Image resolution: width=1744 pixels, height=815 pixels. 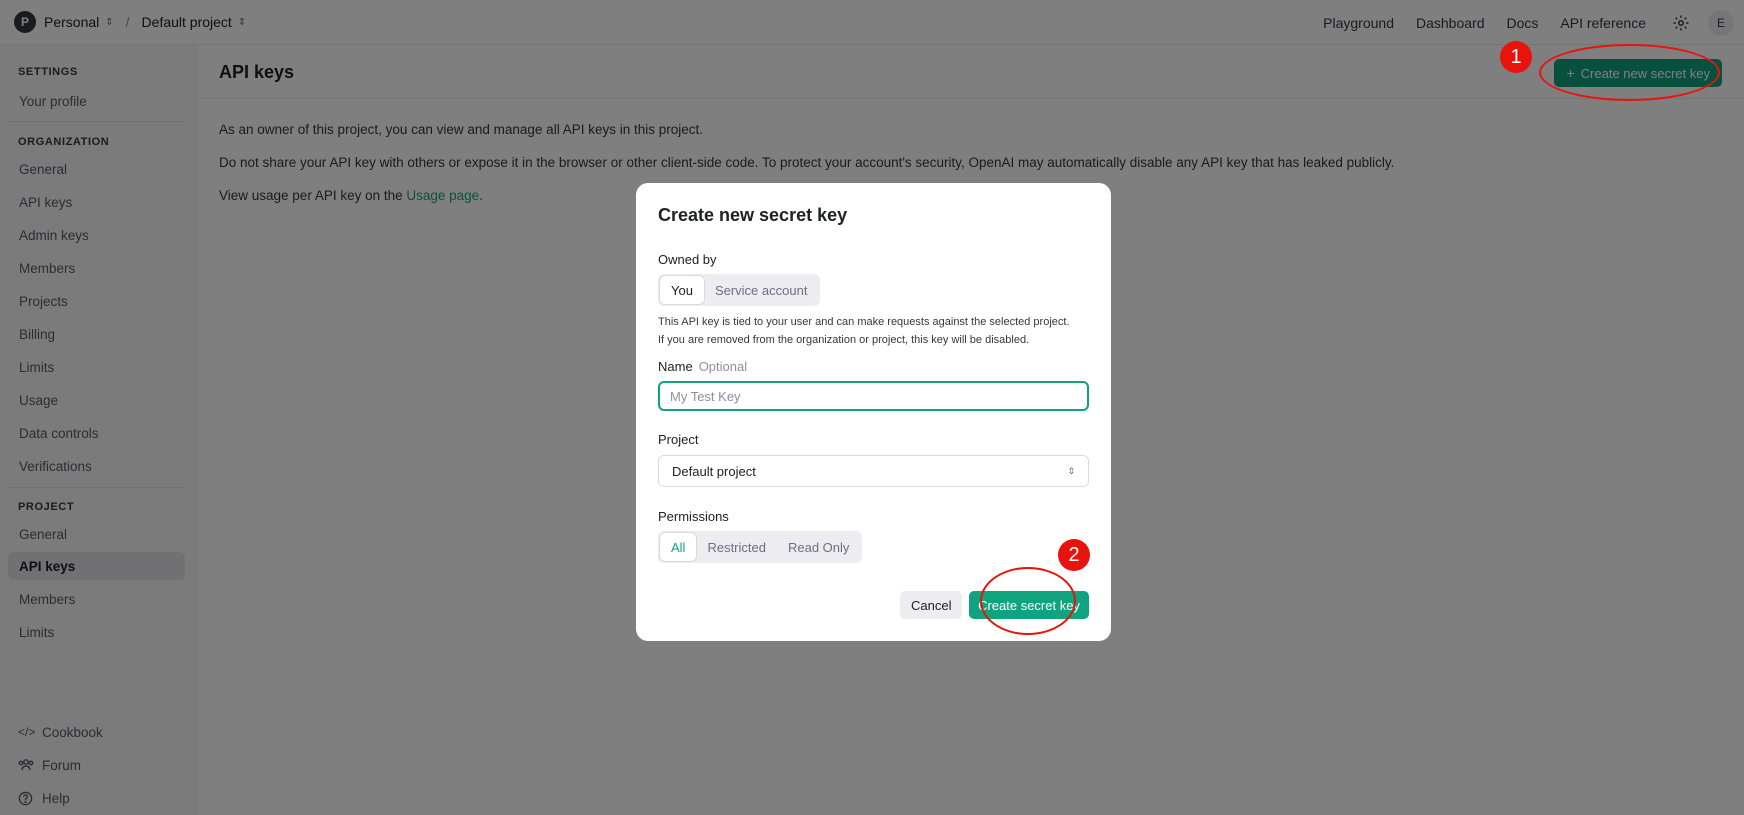 What do you see at coordinates (818, 547) in the screenshot?
I see `permissions-option-read-only: Read Only` at bounding box center [818, 547].